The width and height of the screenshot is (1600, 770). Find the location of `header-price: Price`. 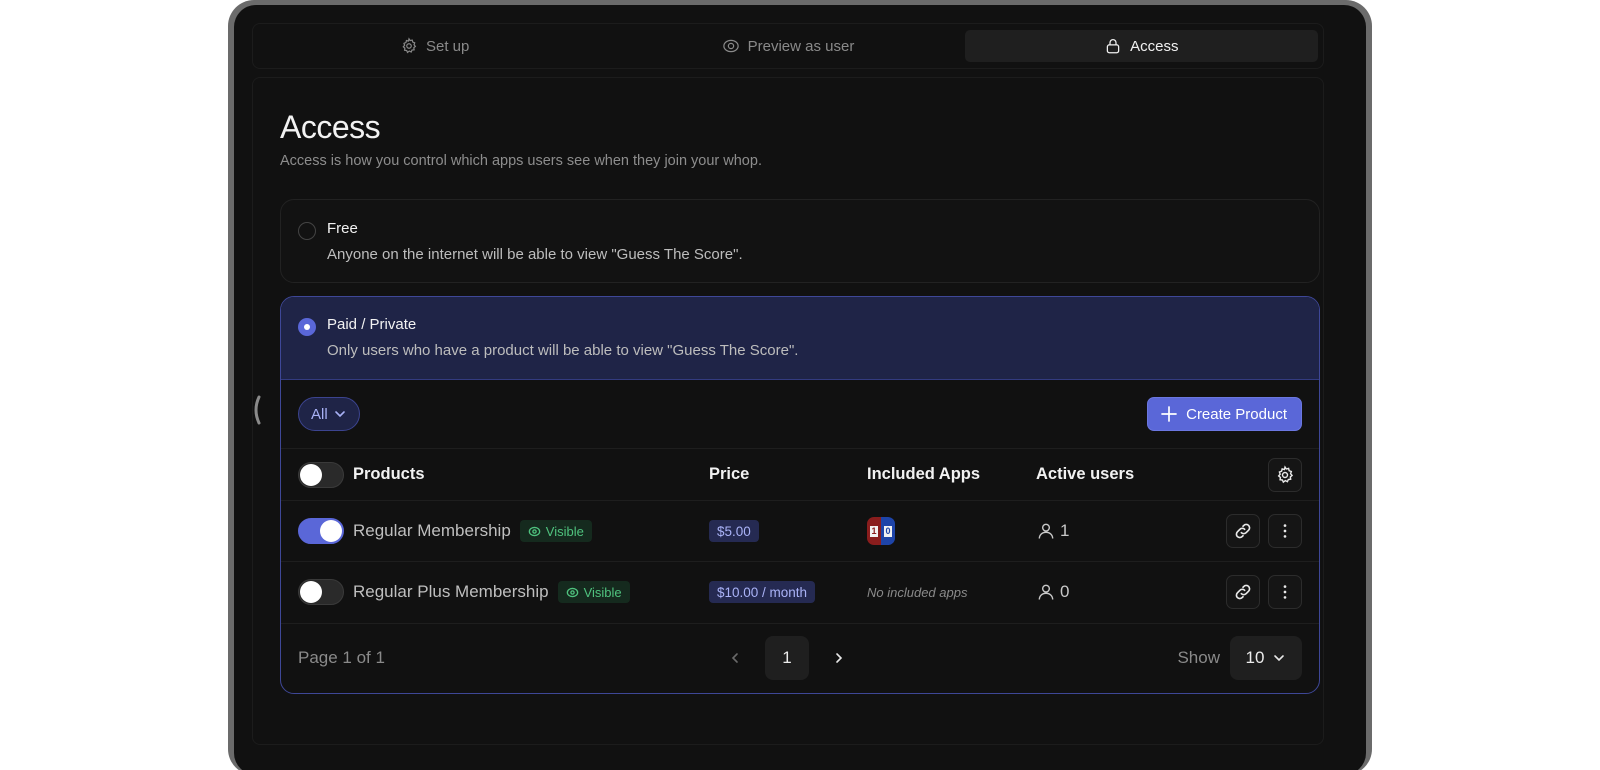

header-price: Price is located at coordinates (729, 474).